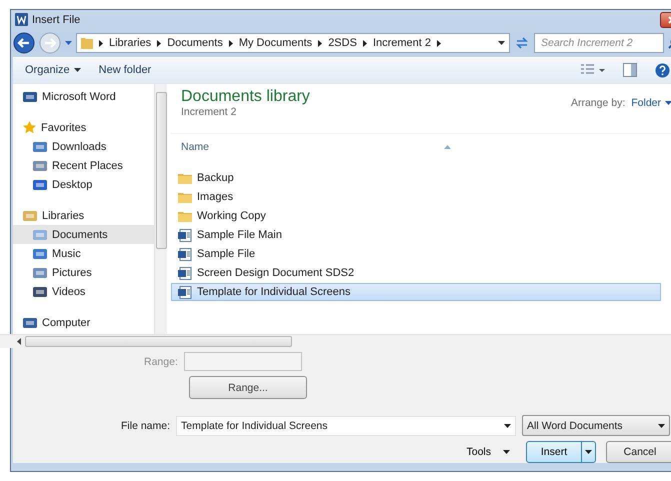 This screenshot has height=481, width=671. Describe the element at coordinates (160, 209) in the screenshot. I see `vertical-scrollbar` at that location.